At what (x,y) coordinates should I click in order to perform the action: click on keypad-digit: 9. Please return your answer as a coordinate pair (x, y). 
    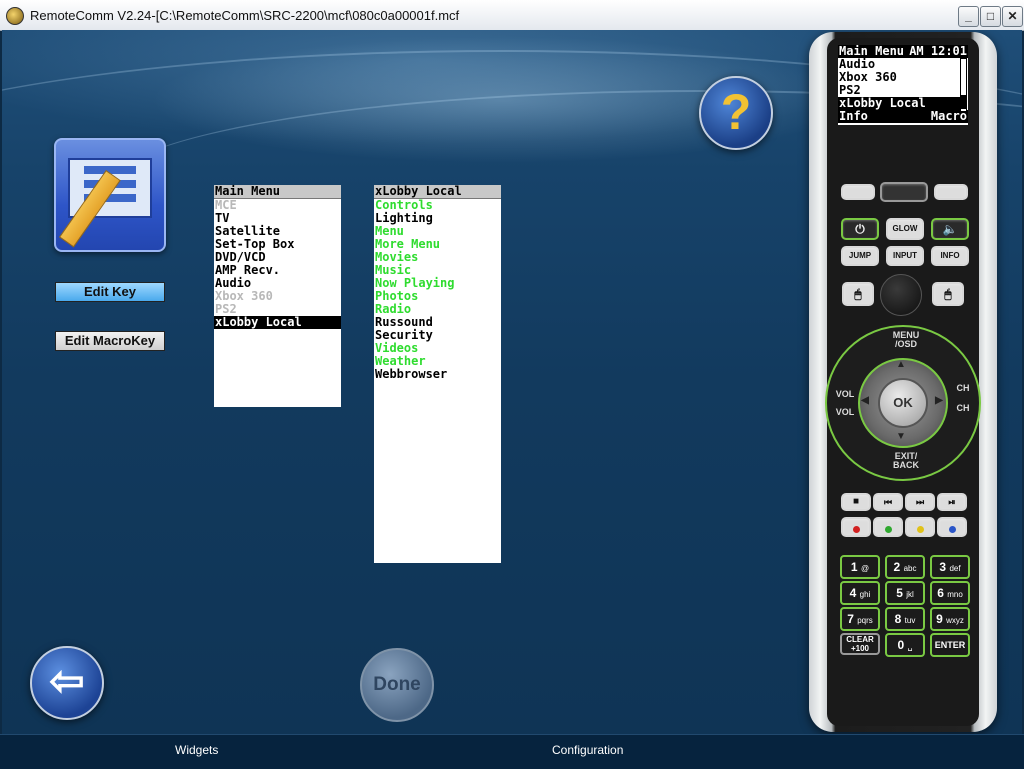
    Looking at the image, I should click on (939, 619).